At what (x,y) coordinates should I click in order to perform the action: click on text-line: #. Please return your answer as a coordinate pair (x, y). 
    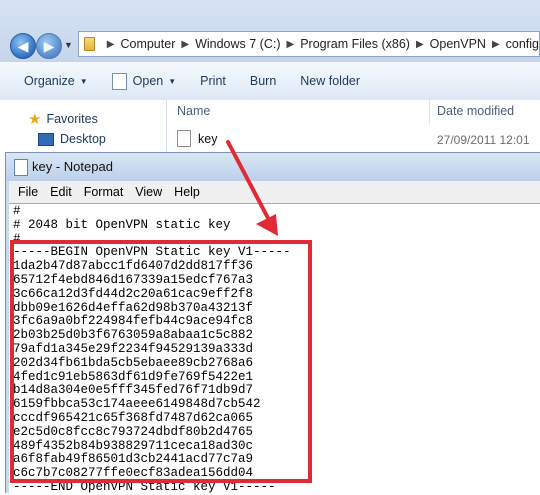
    Looking at the image, I should click on (17, 211).